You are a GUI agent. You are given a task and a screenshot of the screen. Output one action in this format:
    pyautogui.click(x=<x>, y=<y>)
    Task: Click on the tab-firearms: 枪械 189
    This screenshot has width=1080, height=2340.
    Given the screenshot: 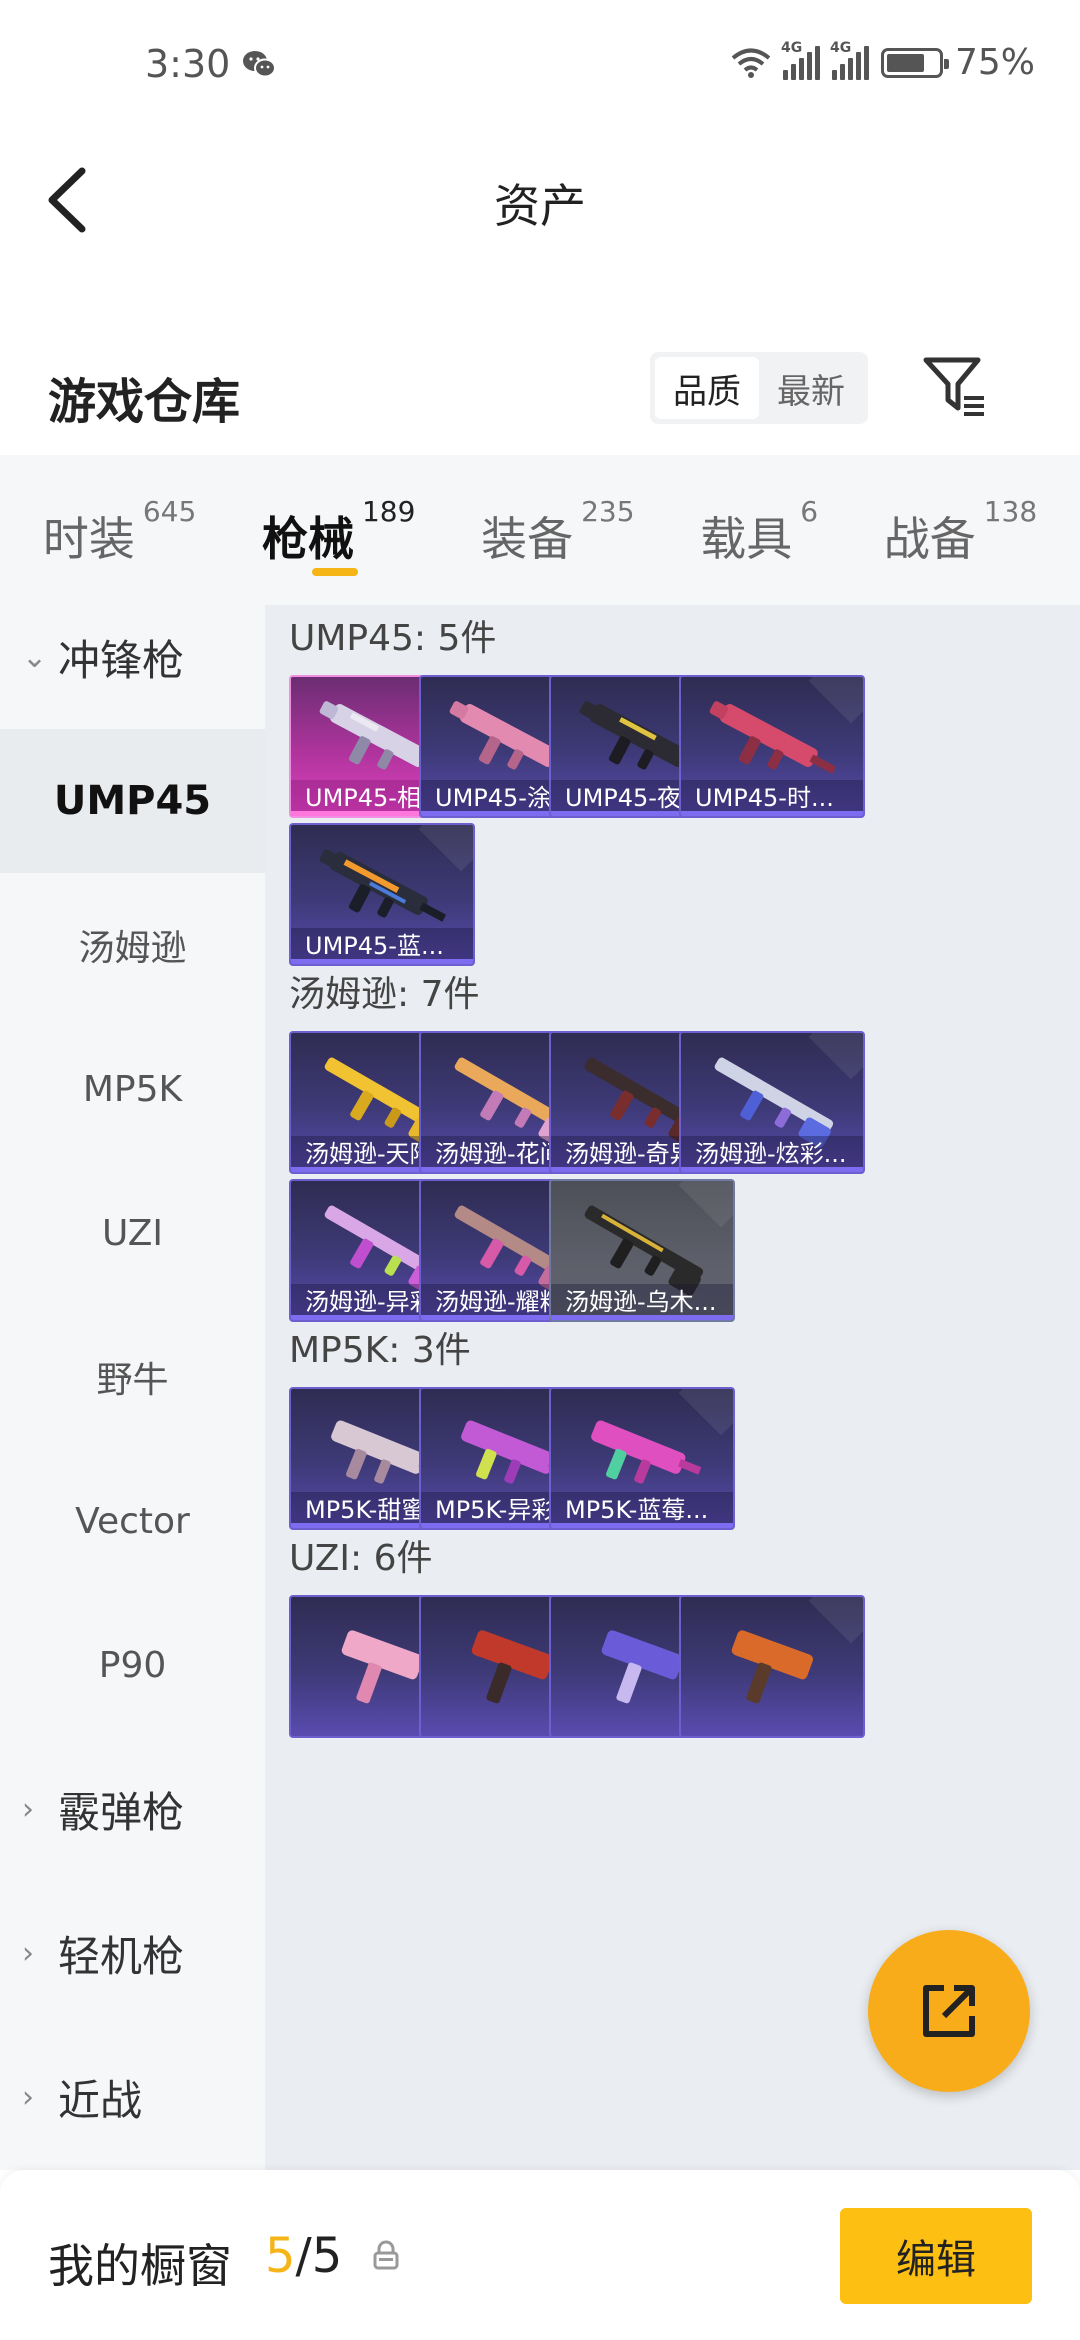 What is the action you would take?
    pyautogui.click(x=338, y=530)
    